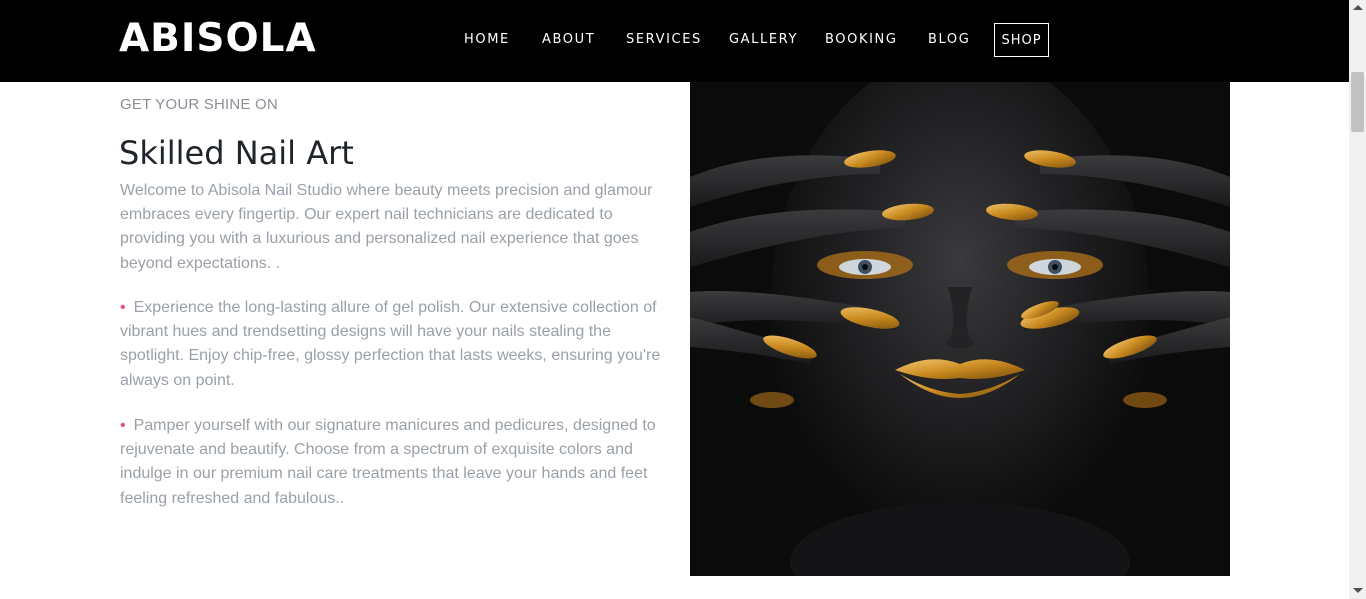  I want to click on scroll-down-icon, so click(1358, 590).